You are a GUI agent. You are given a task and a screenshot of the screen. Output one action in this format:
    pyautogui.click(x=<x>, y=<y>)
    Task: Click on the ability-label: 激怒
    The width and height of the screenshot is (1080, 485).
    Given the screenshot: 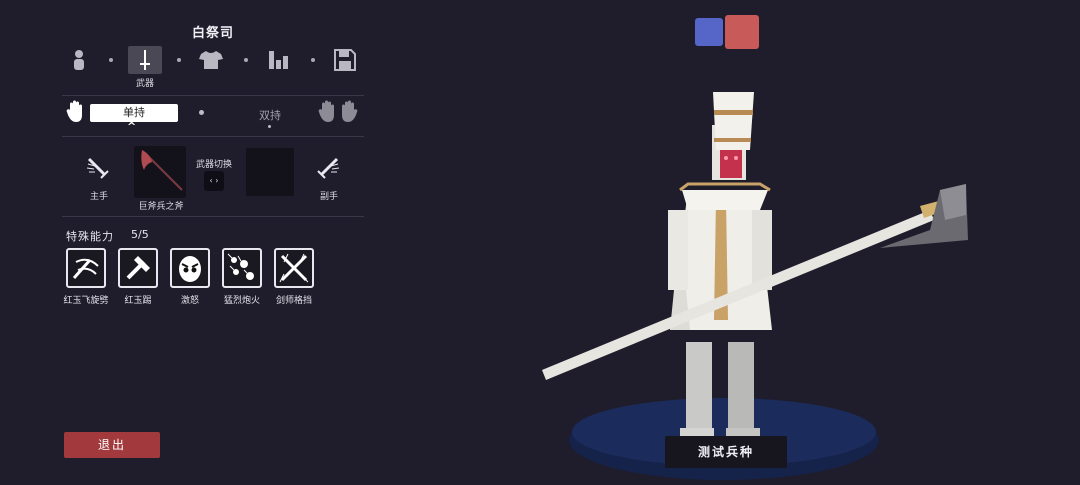 What is the action you would take?
    pyautogui.click(x=189, y=301)
    